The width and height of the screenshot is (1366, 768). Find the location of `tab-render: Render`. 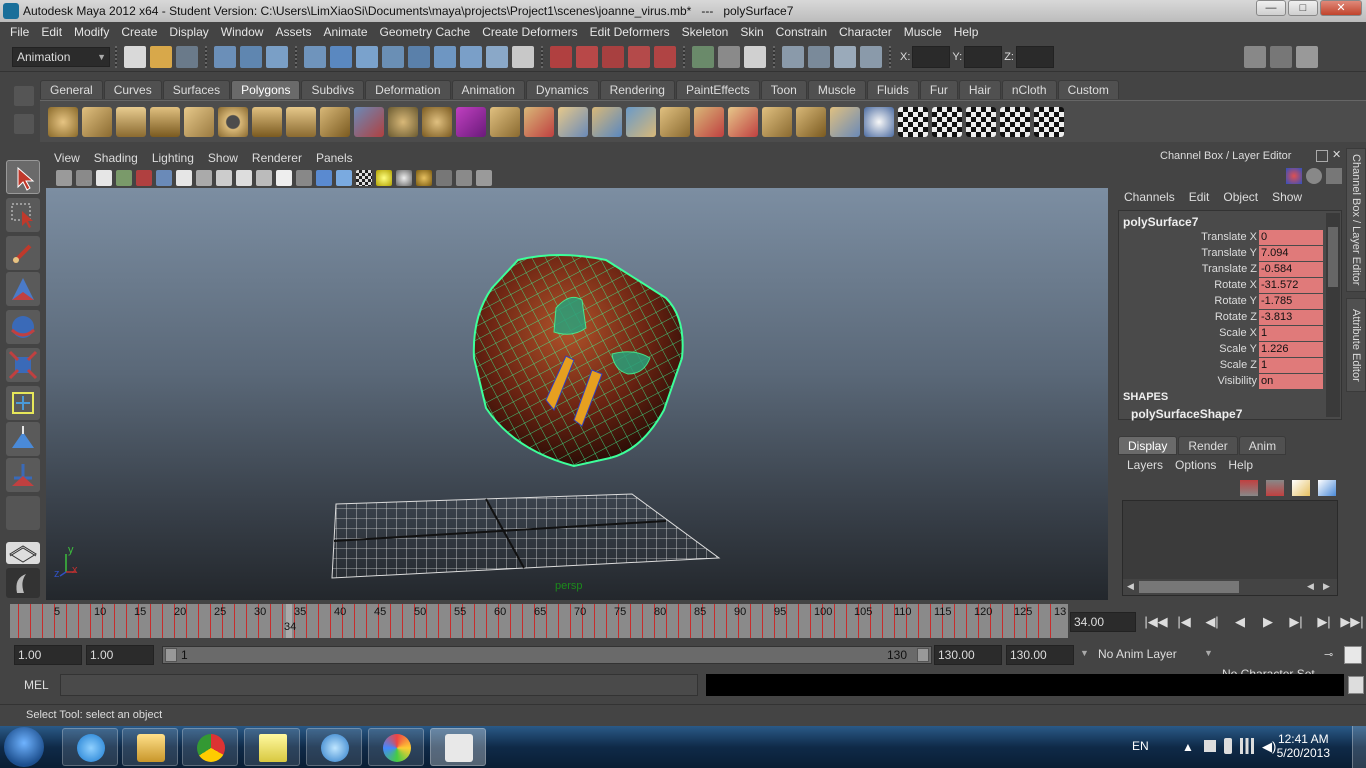

tab-render: Render is located at coordinates (1208, 445).